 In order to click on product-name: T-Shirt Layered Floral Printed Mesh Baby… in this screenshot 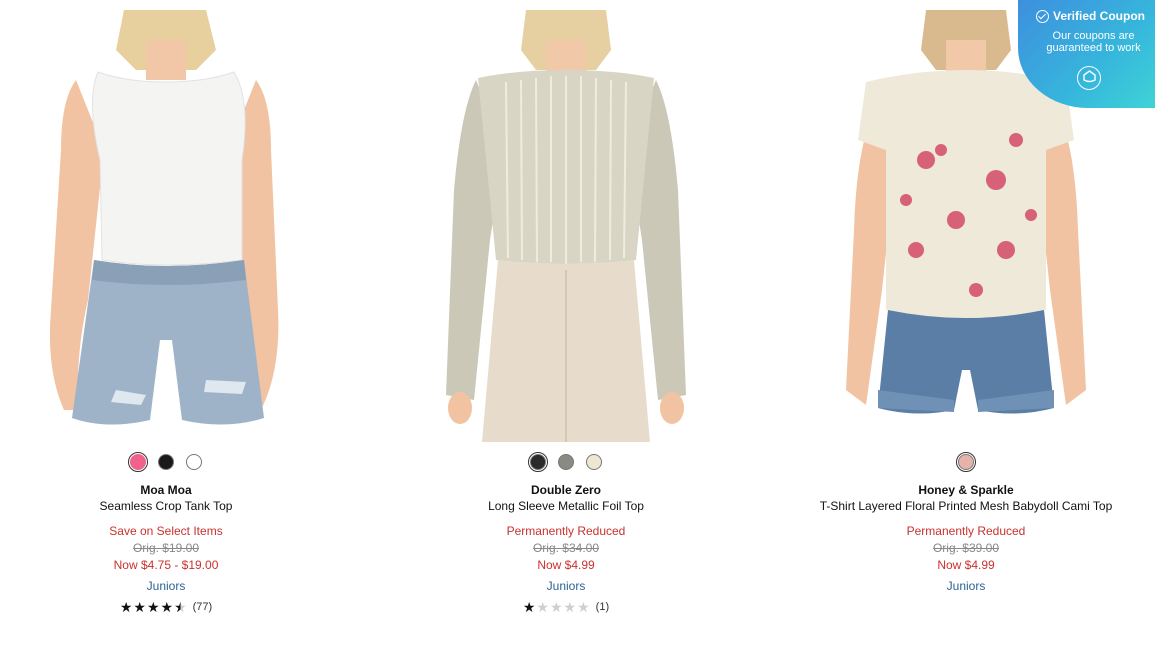, I will do `click(966, 506)`.